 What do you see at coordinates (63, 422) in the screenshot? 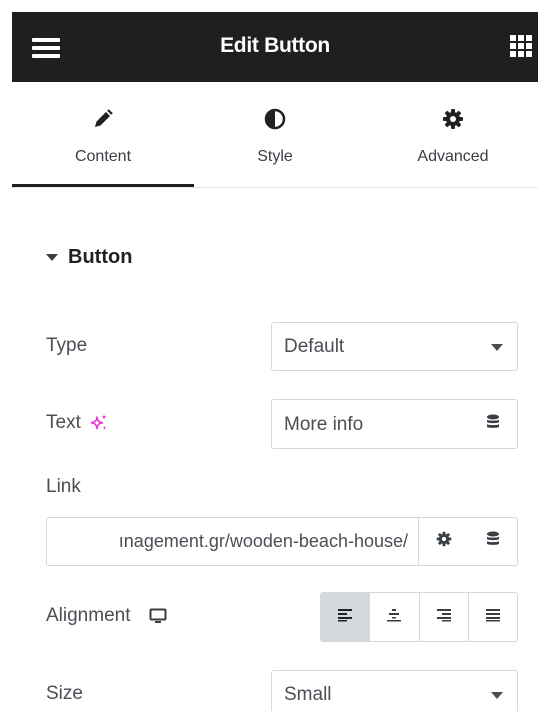
I see `text-label: Text` at bounding box center [63, 422].